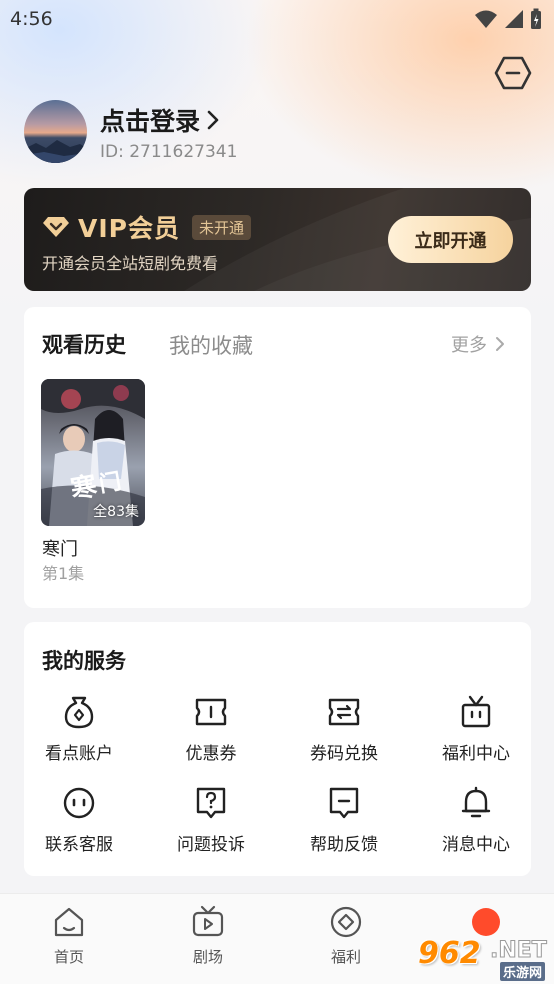 This screenshot has width=554, height=984. I want to click on service-customer-support: 联系客服, so click(79, 825).